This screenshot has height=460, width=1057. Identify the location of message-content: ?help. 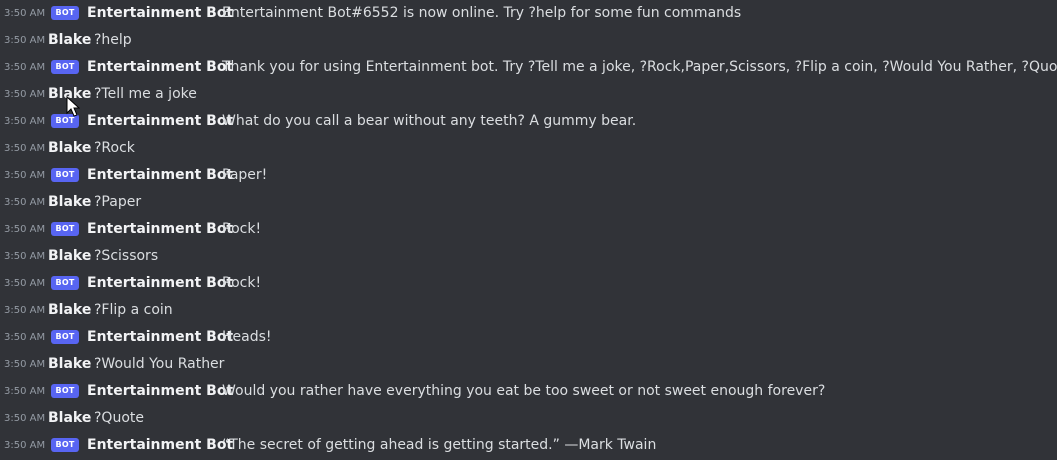
(113, 40).